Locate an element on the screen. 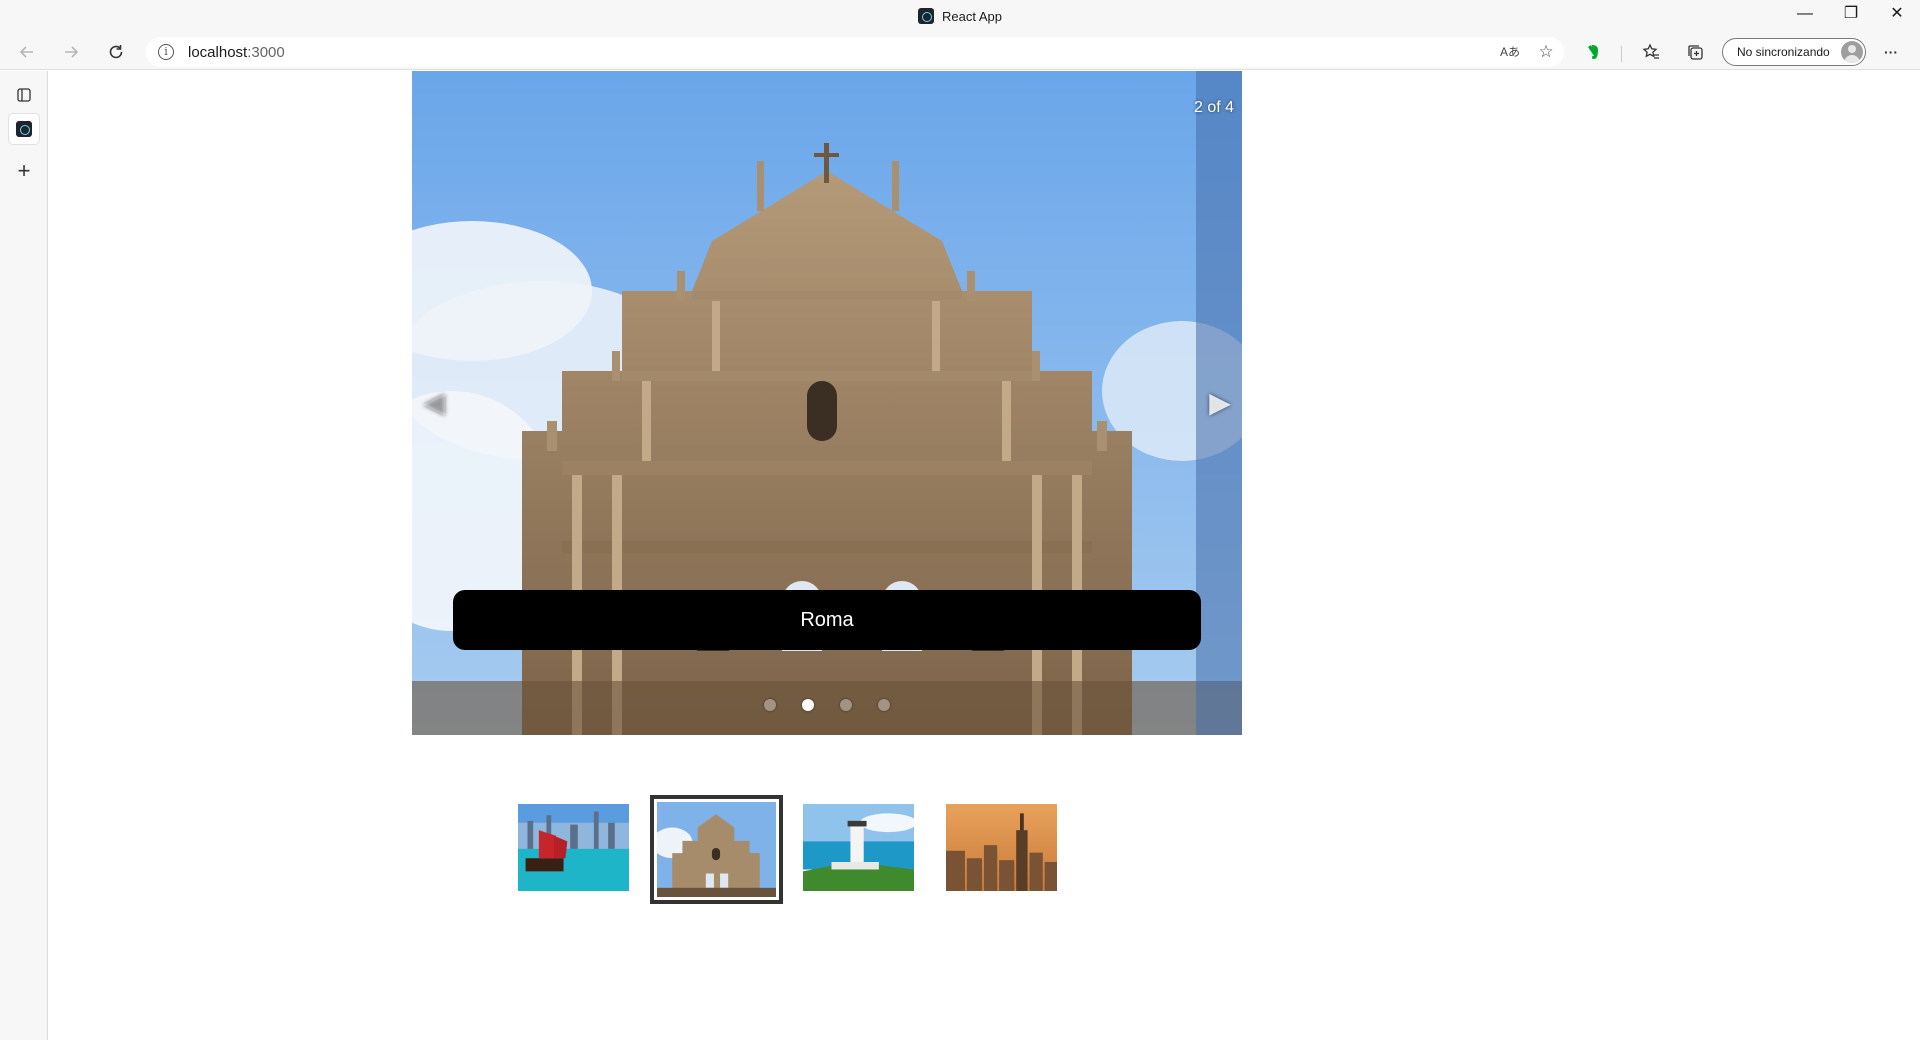  collections-button is located at coordinates (1695, 52).